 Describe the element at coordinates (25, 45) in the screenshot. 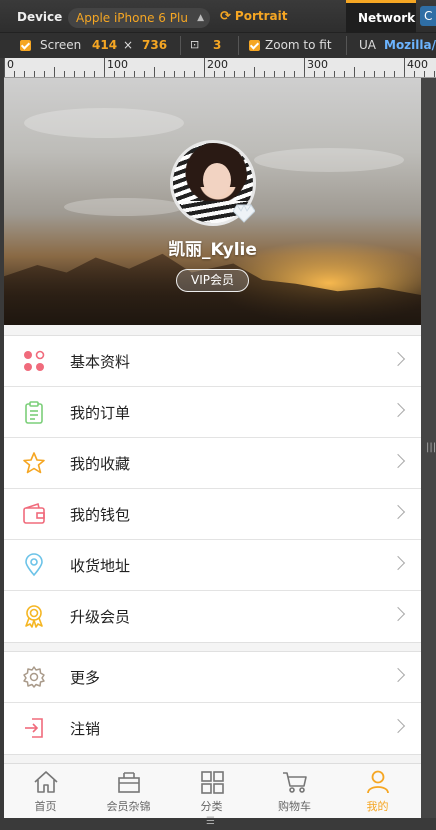

I see `screen-checkbox` at that location.